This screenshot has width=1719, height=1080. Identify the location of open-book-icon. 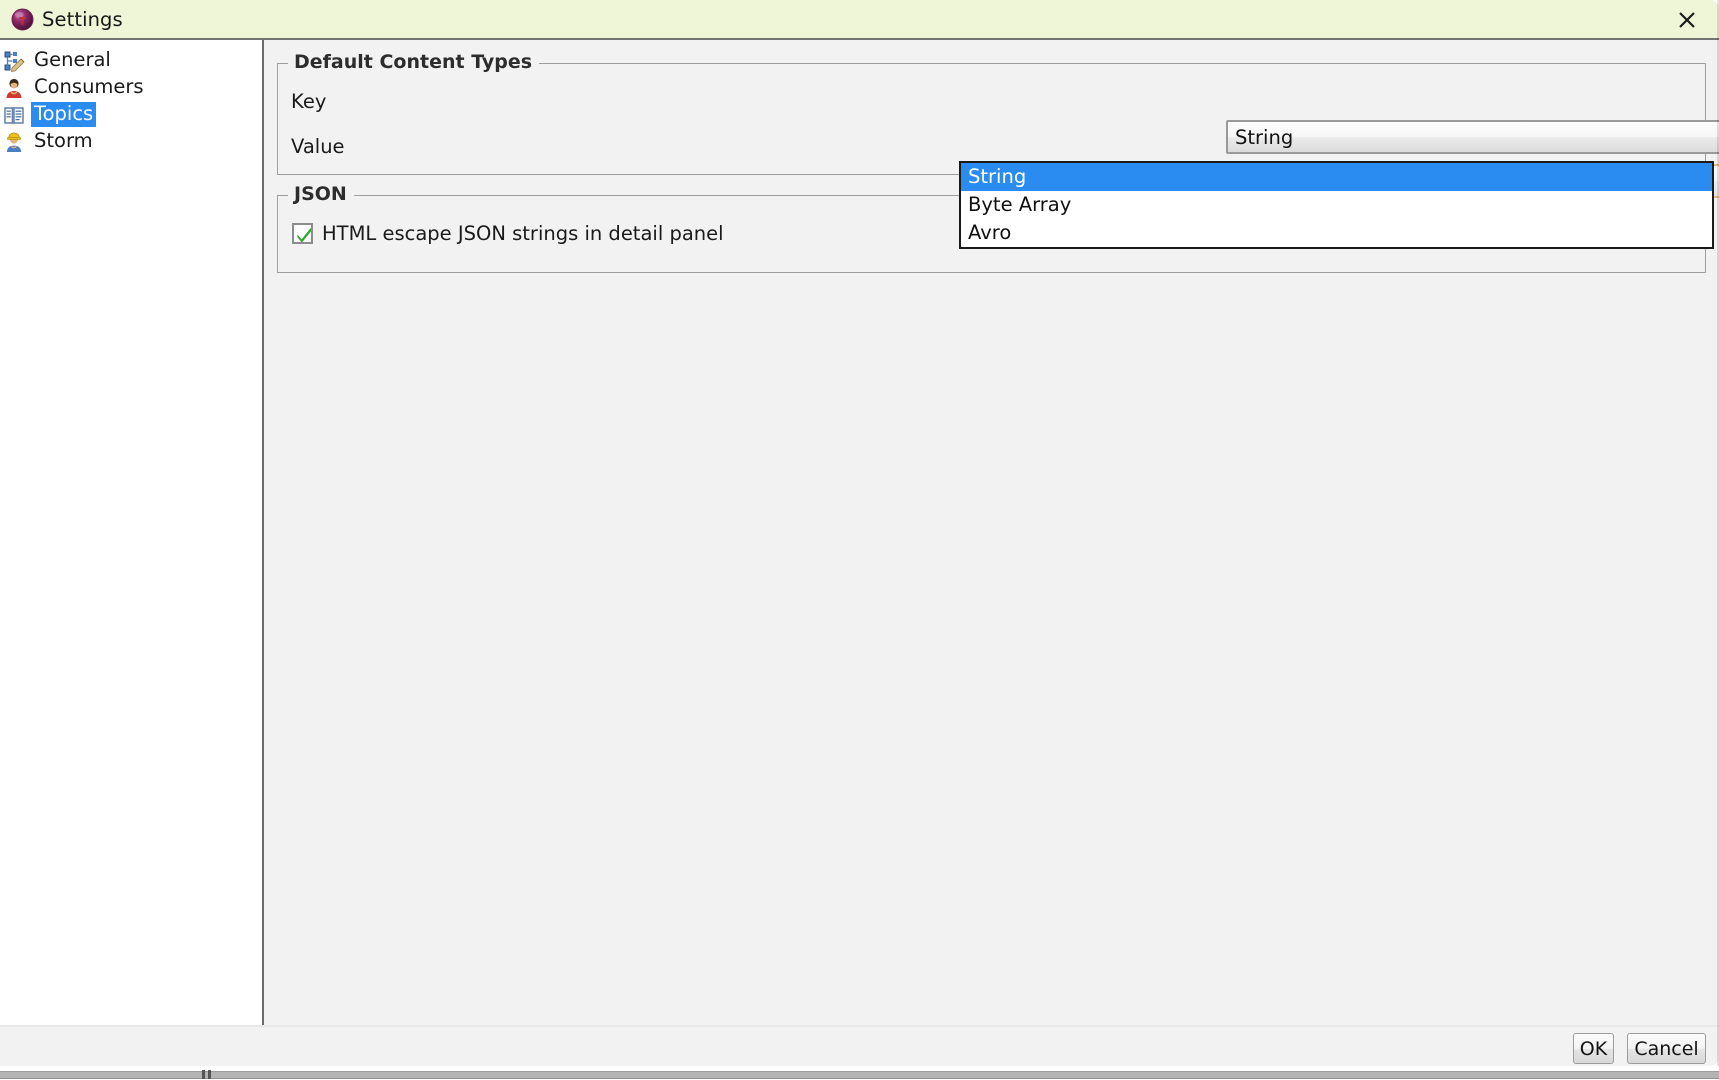
(14, 115).